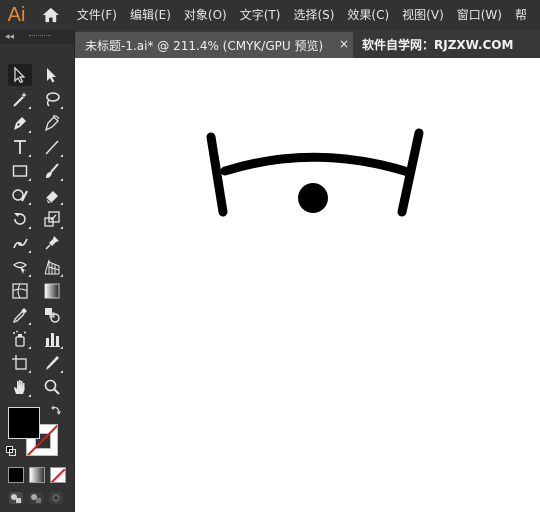 This screenshot has height=512, width=540. I want to click on menu-effect: 效果(C), so click(368, 15).